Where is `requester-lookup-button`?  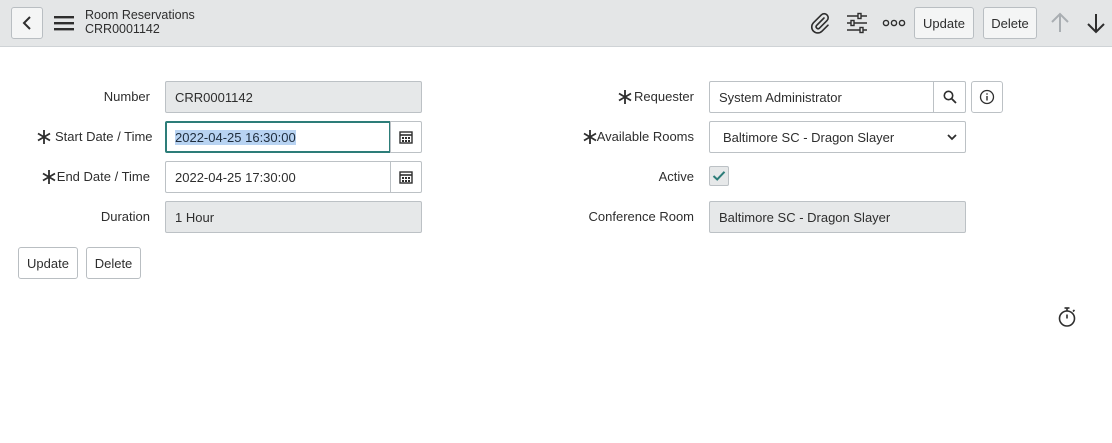
requester-lookup-button is located at coordinates (949, 97).